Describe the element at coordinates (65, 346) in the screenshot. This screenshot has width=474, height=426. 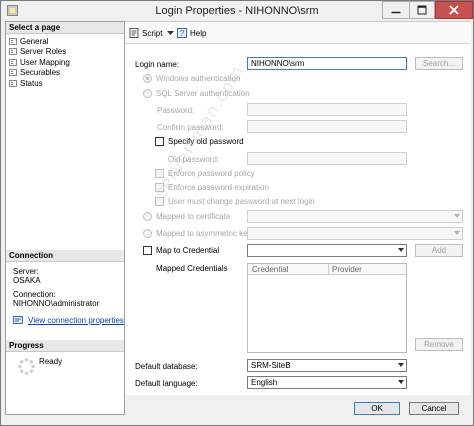
I see `progress-header: Progress` at that location.